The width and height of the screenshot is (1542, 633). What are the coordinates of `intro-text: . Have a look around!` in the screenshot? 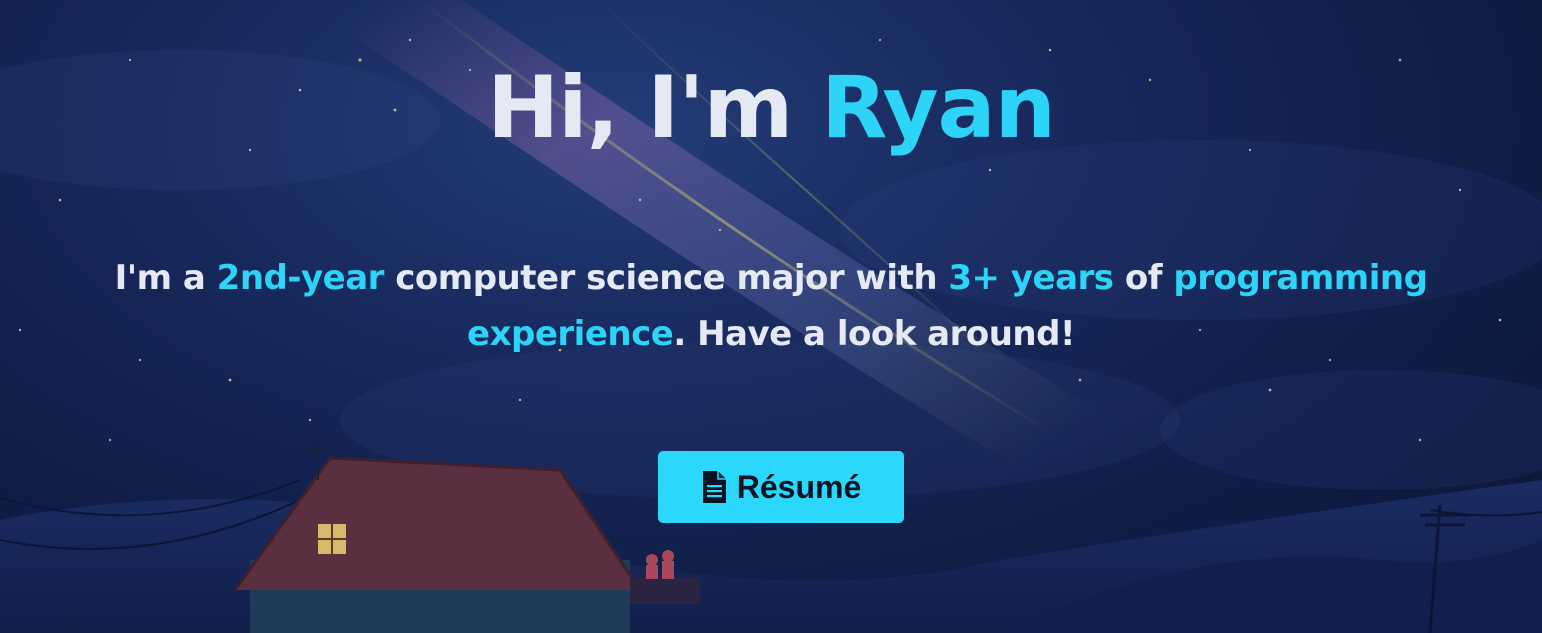 It's located at (874, 334).